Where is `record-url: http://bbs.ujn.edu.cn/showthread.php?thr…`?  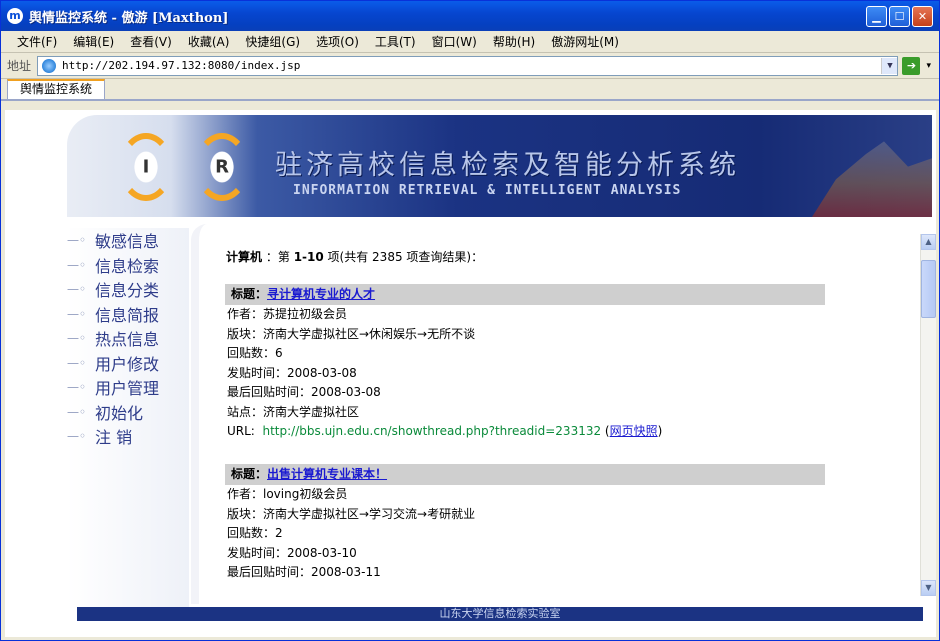
record-url: http://bbs.ujn.edu.cn/showthread.php?thr… is located at coordinates (432, 431).